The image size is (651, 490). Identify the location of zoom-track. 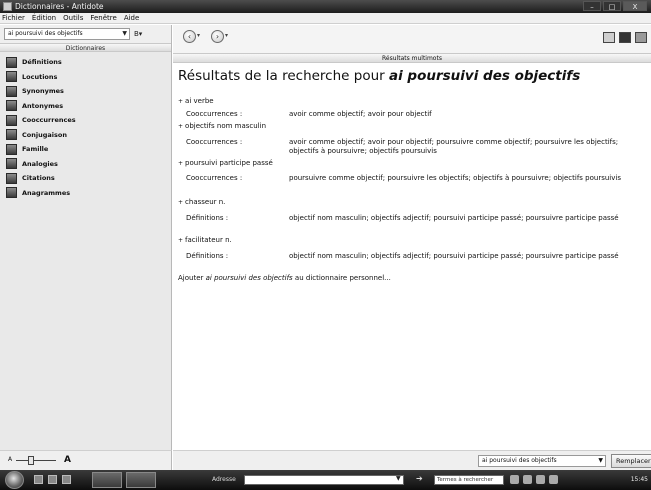
(36, 460).